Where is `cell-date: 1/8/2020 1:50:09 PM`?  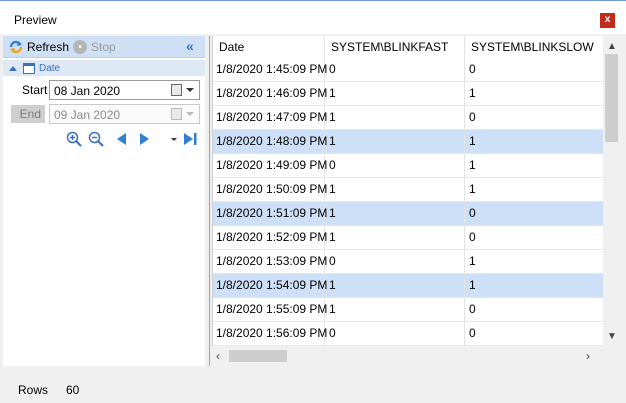
cell-date: 1/8/2020 1:50:09 PM is located at coordinates (270, 189).